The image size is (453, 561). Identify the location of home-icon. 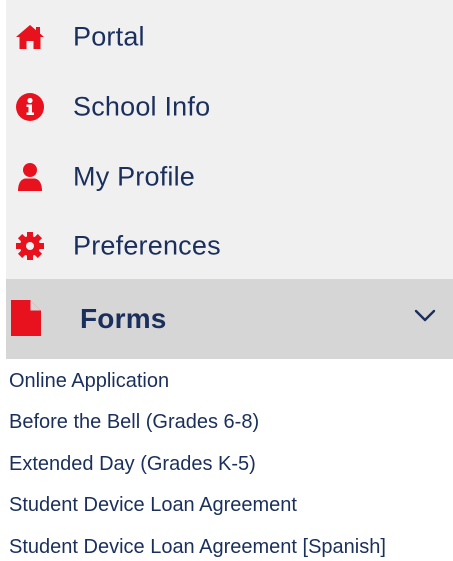
(30, 37).